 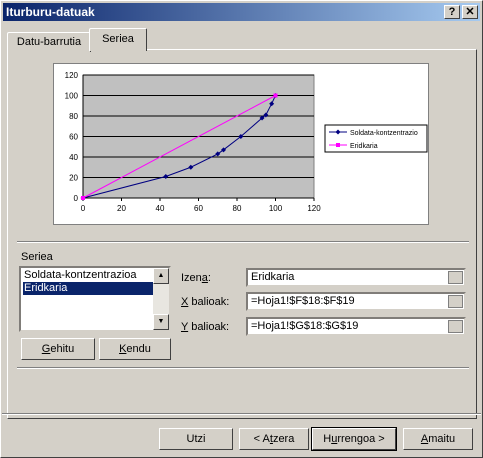 What do you see at coordinates (83, 208) in the screenshot?
I see `x-tick-label: 0` at bounding box center [83, 208].